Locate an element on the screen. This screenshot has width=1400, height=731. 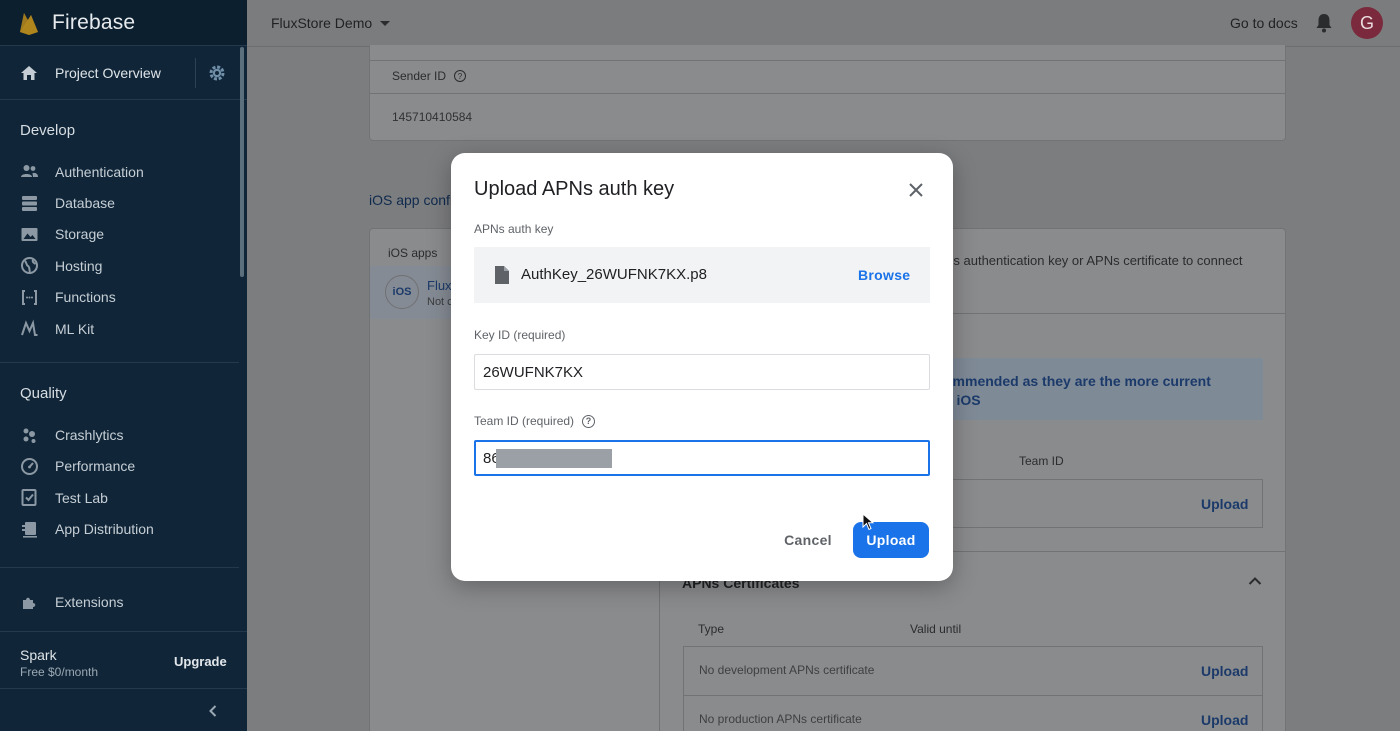
type-column-header: Type is located at coordinates (711, 629).